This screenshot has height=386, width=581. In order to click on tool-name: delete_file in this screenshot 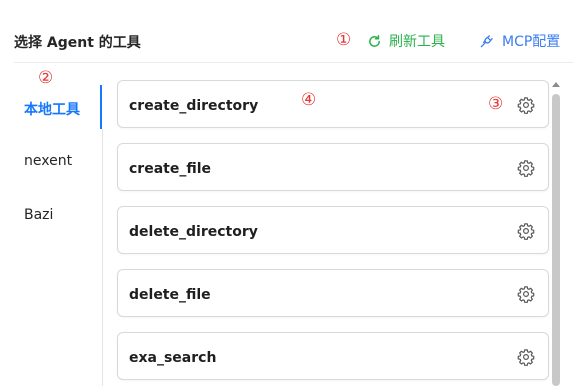, I will do `click(170, 295)`.